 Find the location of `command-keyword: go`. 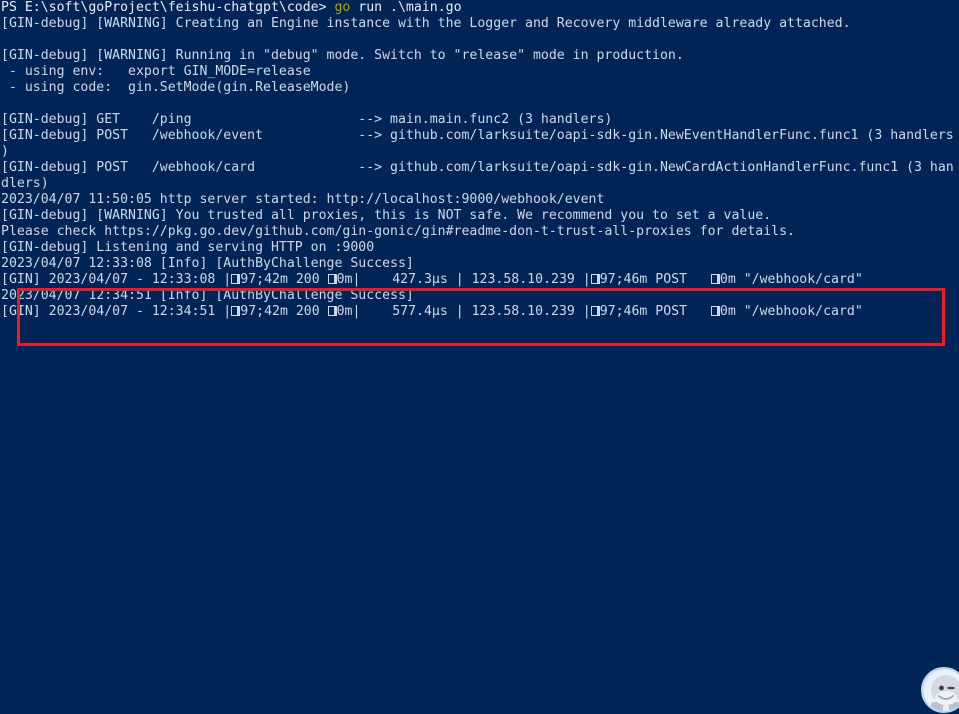

command-keyword: go is located at coordinates (342, 7).